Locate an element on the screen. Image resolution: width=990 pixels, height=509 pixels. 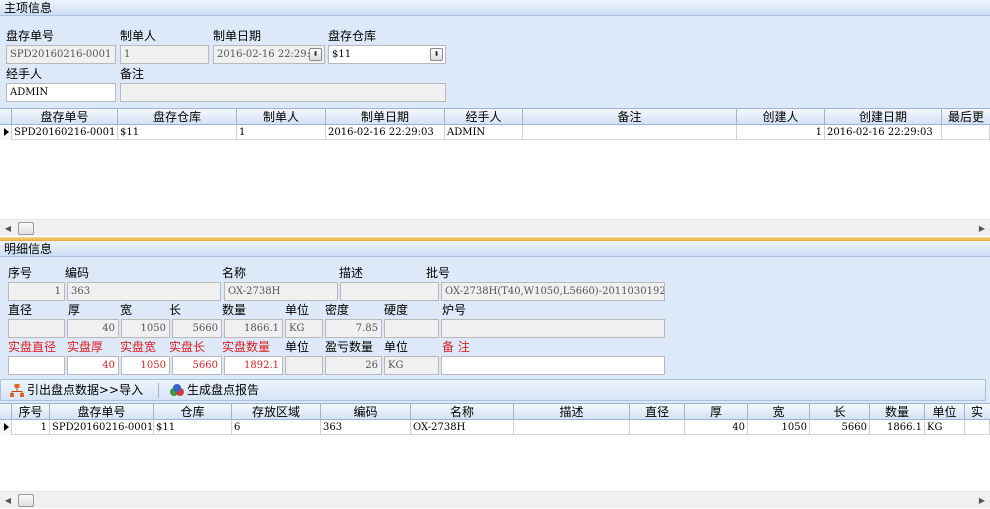
date-picker: 2016-02-16 22:29:03 ⬍ is located at coordinates (269, 54).